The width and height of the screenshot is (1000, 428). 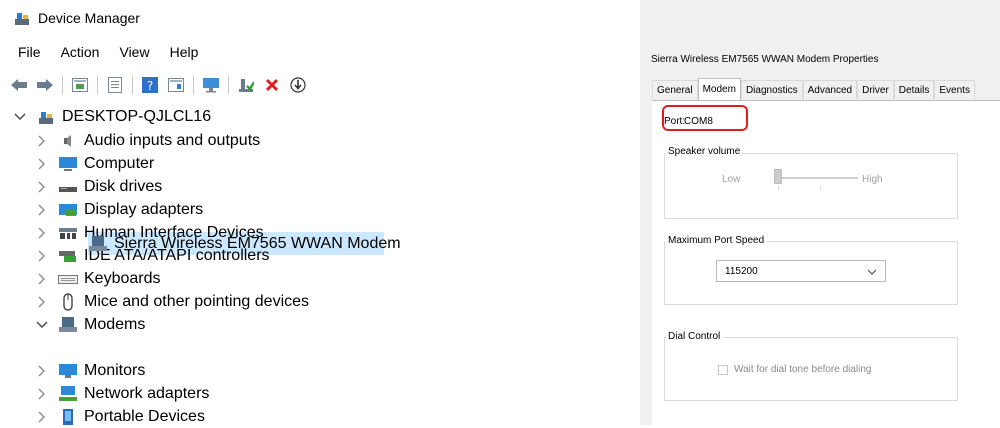 I want to click on tree-item-disk-drives: Disk drives, so click(x=99, y=187).